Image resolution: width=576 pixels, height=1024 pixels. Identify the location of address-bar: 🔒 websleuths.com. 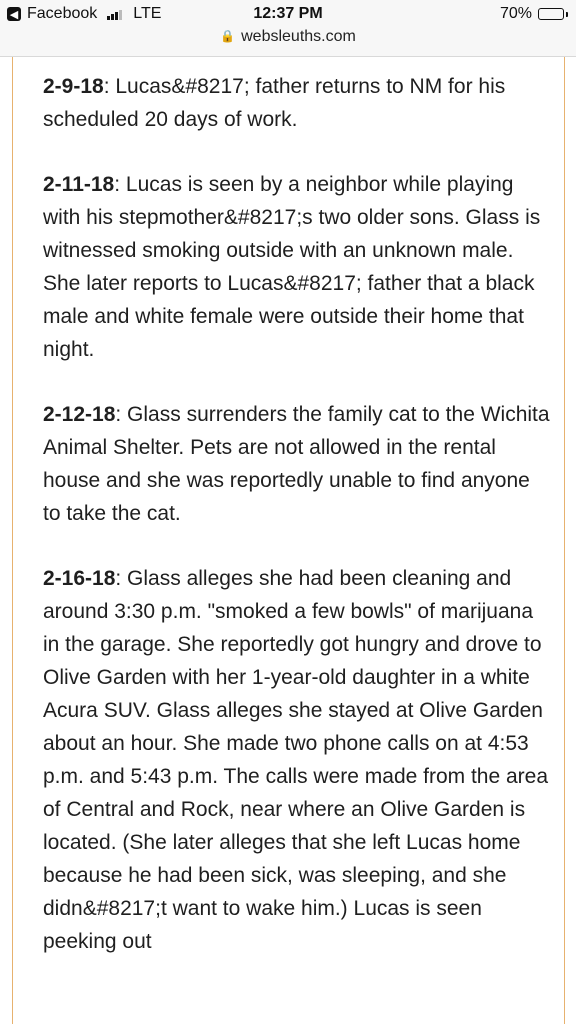
(288, 37).